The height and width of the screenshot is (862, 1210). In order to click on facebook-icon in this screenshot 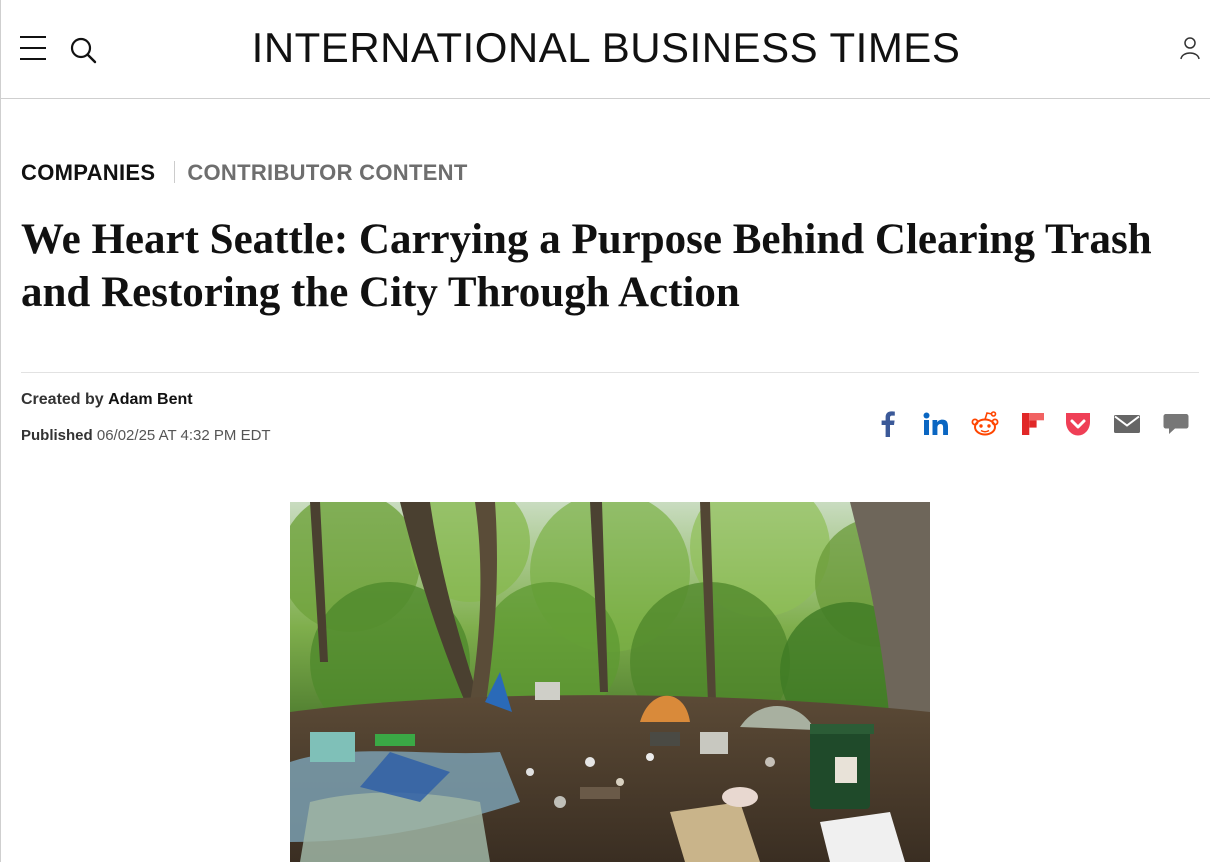, I will do `click(888, 424)`.